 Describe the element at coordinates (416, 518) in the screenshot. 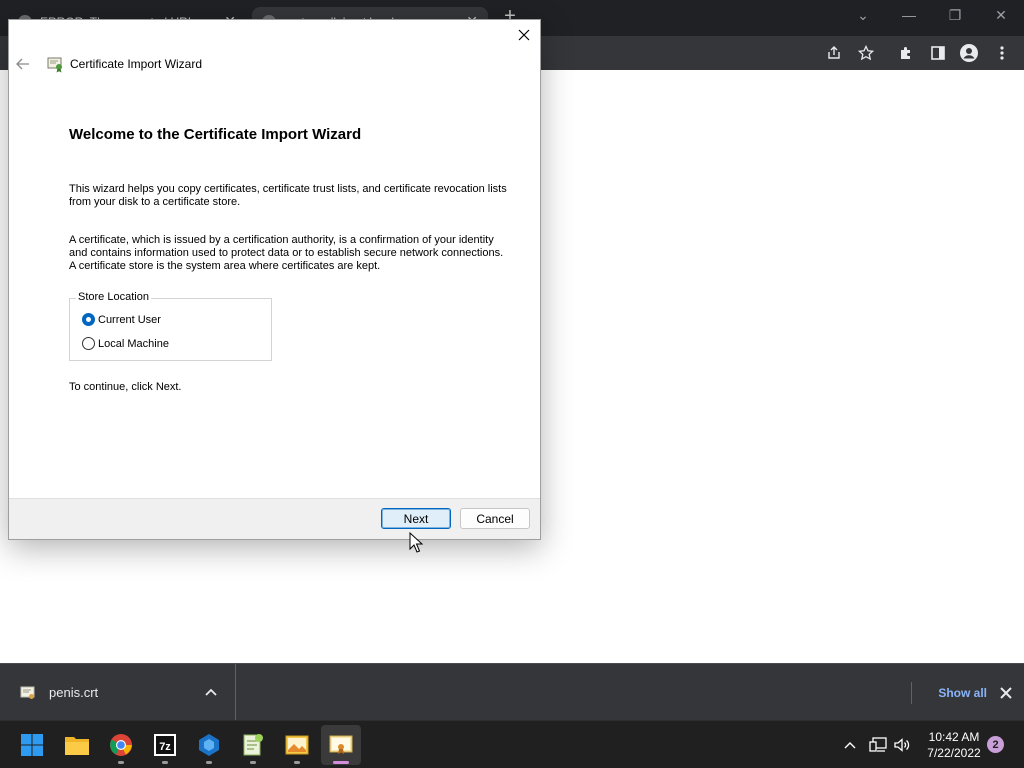

I see `next-button: Next` at that location.